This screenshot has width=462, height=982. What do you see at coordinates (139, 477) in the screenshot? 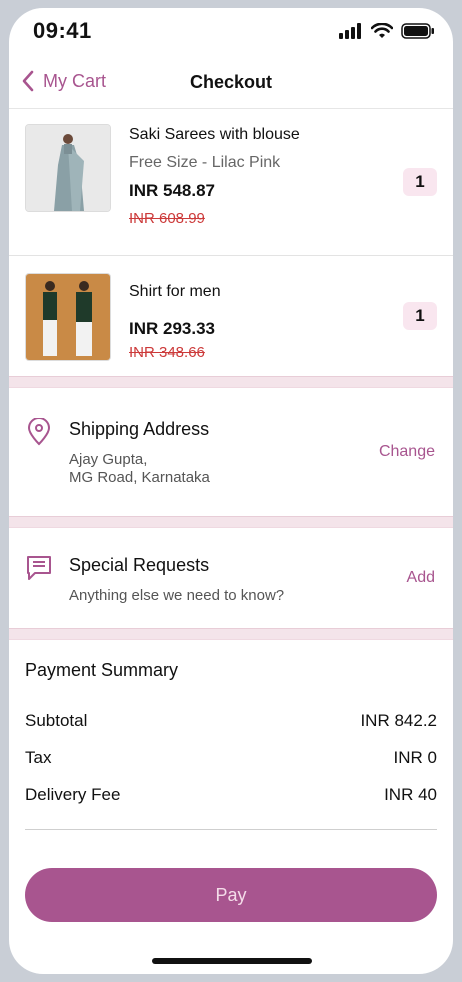
I see `shipping-line2: MG Road, Karnataka` at bounding box center [139, 477].